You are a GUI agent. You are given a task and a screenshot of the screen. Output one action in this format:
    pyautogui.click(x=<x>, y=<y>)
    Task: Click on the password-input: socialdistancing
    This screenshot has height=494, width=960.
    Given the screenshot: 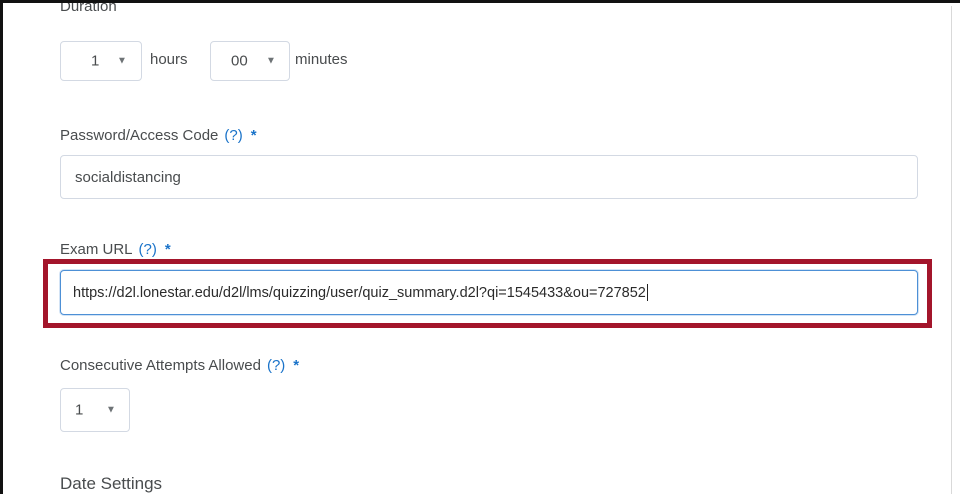 What is the action you would take?
    pyautogui.click(x=489, y=177)
    